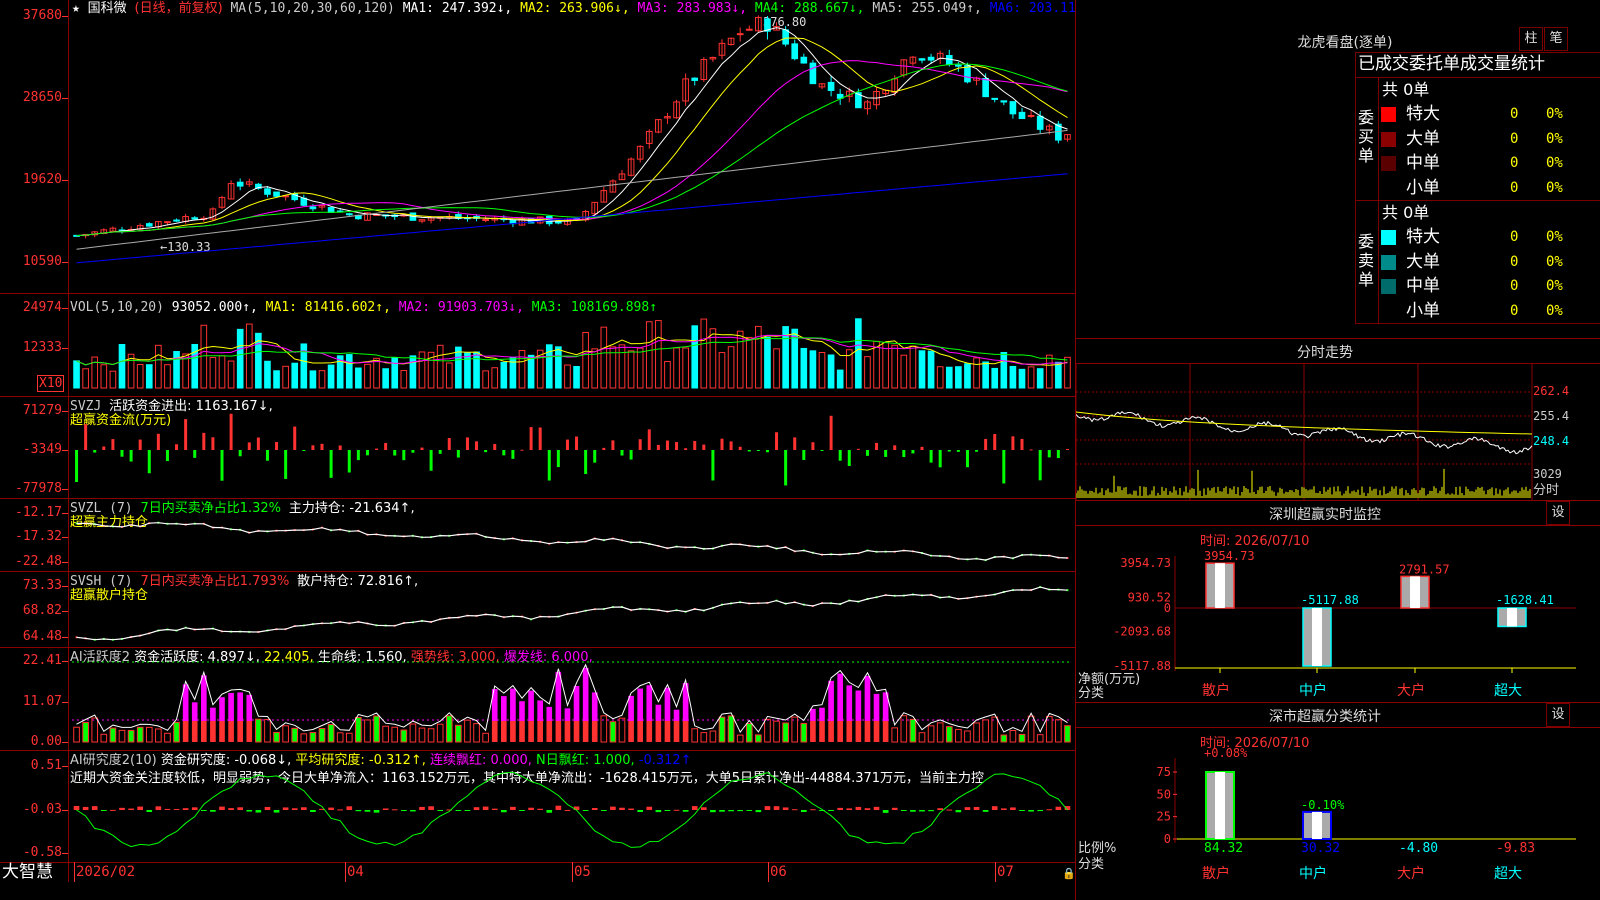 The height and width of the screenshot is (900, 1600). What do you see at coordinates (1531, 39) in the screenshot?
I see `bar-toggle-button: 柱` at bounding box center [1531, 39].